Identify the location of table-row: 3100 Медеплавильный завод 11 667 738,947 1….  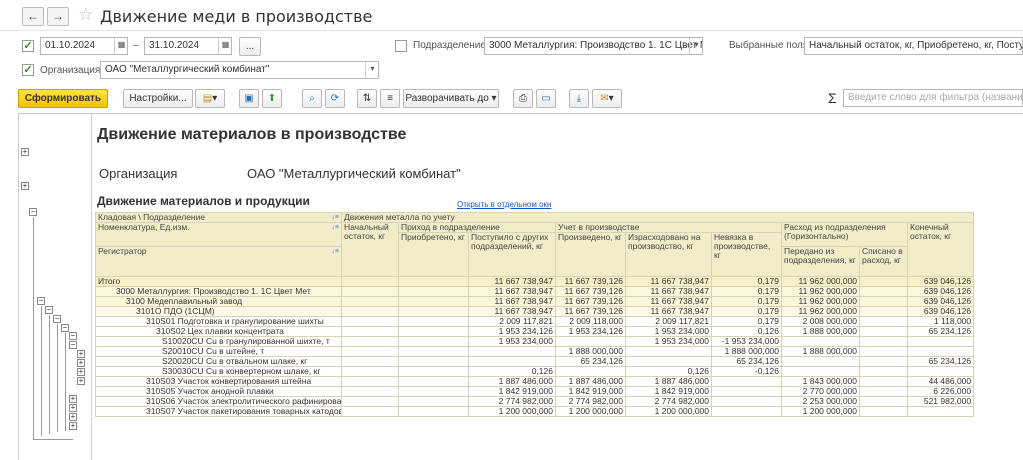
(535, 301).